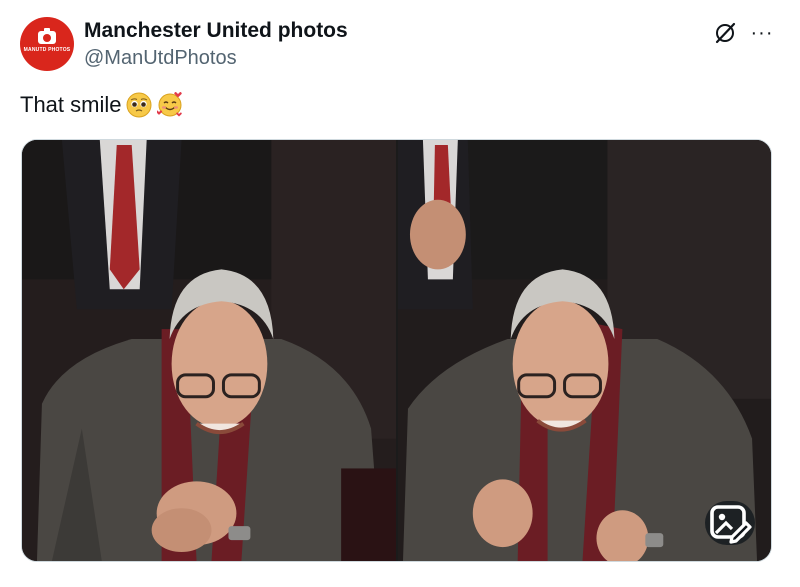 This screenshot has width=800, height=587. I want to click on avatar: MANUTD PHOTOS, so click(47, 44).